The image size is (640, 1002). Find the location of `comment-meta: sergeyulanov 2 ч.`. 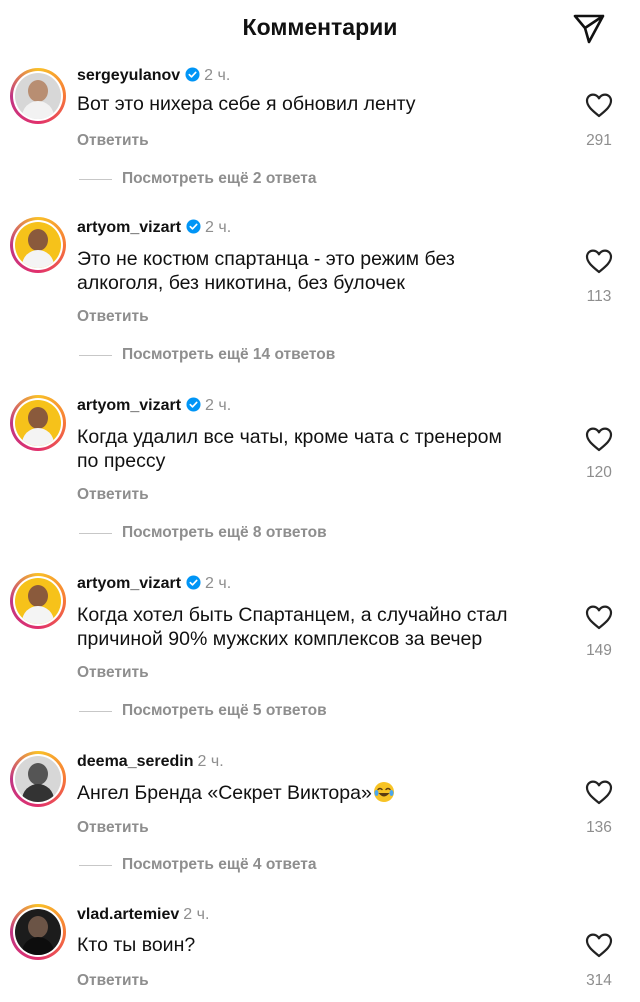

comment-meta: sergeyulanov 2 ч. is located at coordinates (153, 76).